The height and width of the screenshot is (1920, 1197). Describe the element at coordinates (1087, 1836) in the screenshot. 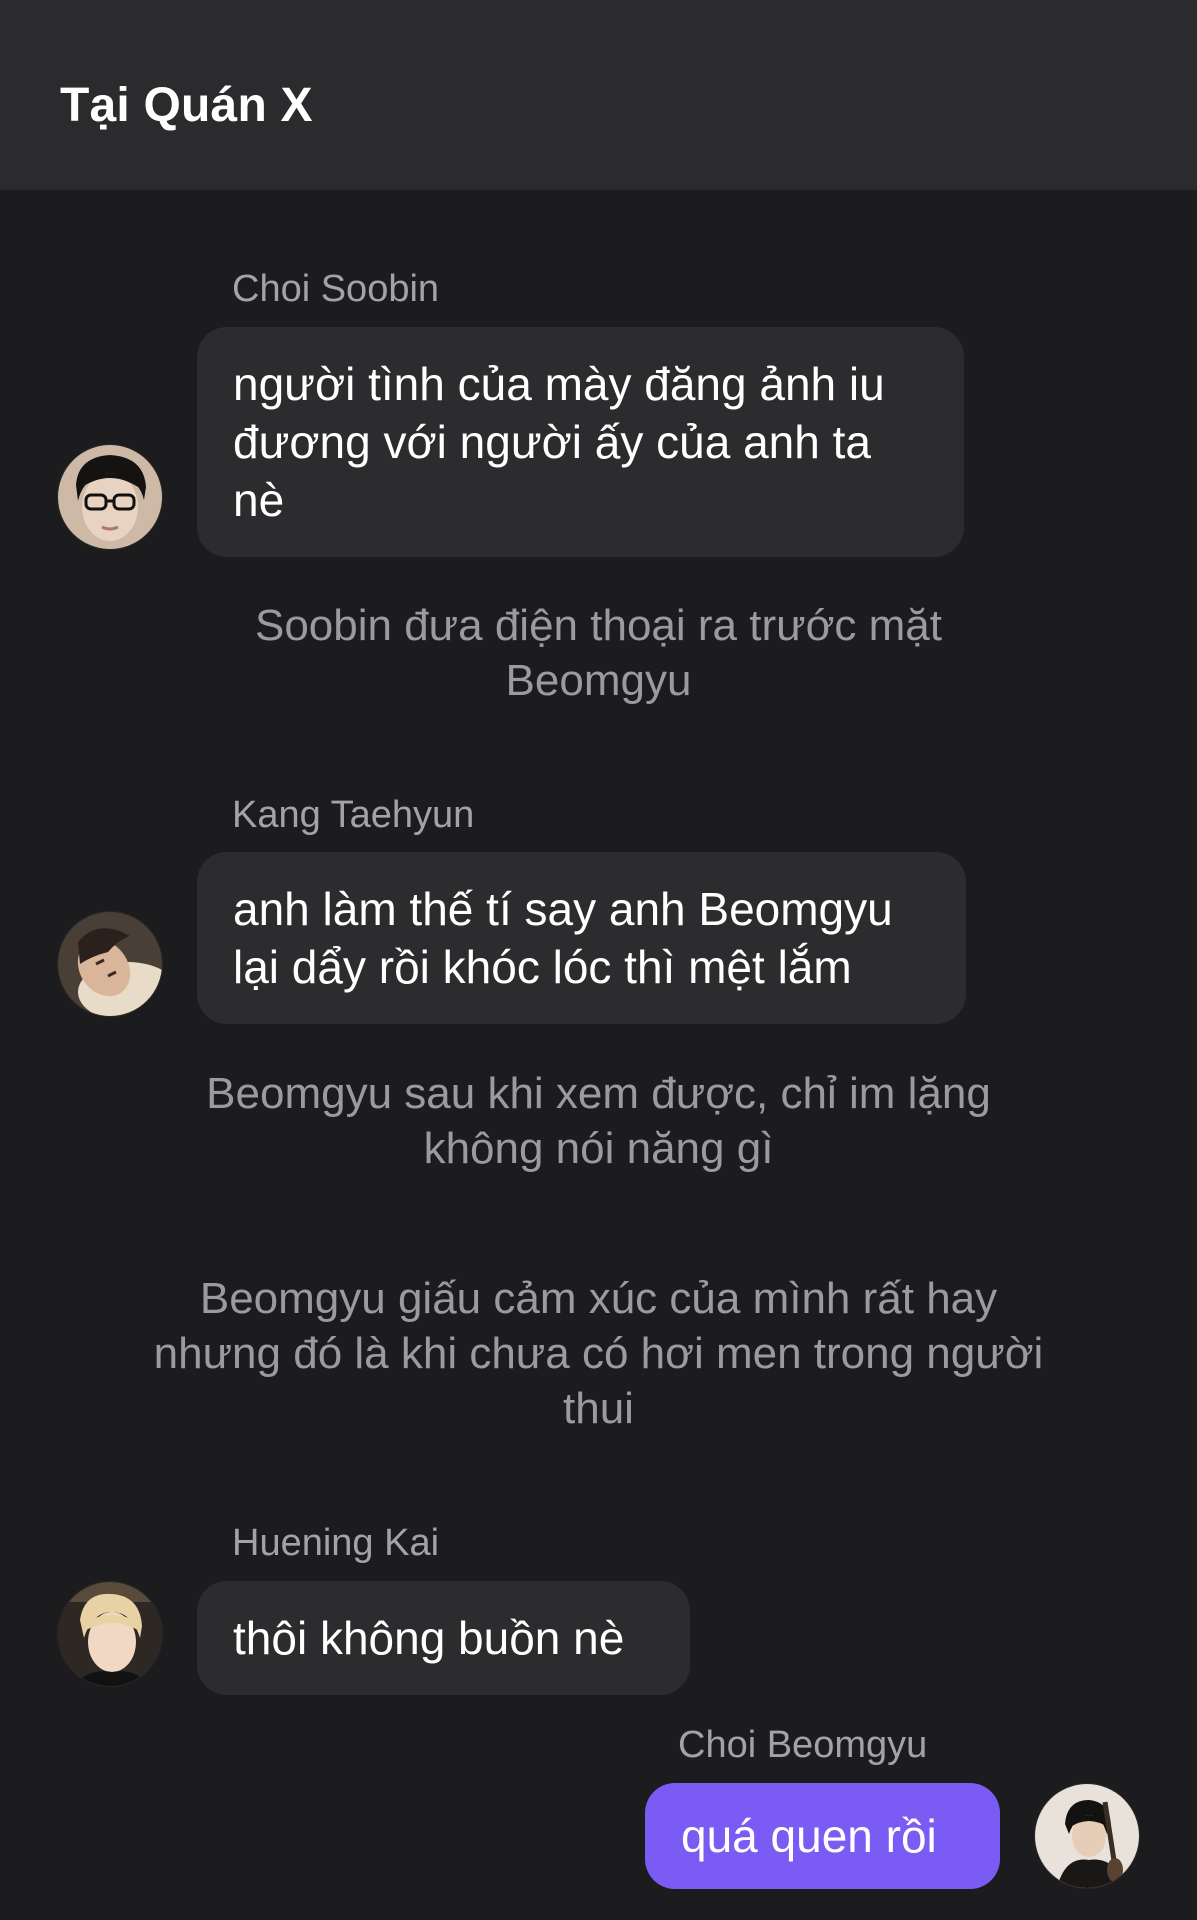

I see `avatar-beomgyu-icon` at that location.